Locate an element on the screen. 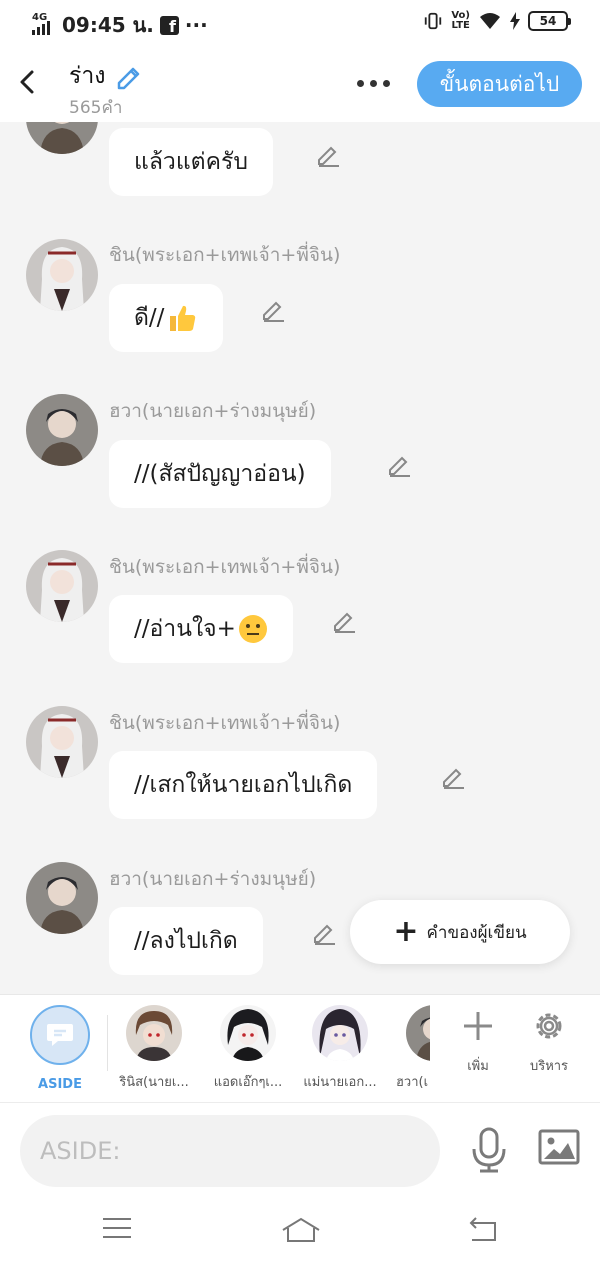  message-bubble: //(สัสปัญญาอ่อน) is located at coordinates (220, 474).